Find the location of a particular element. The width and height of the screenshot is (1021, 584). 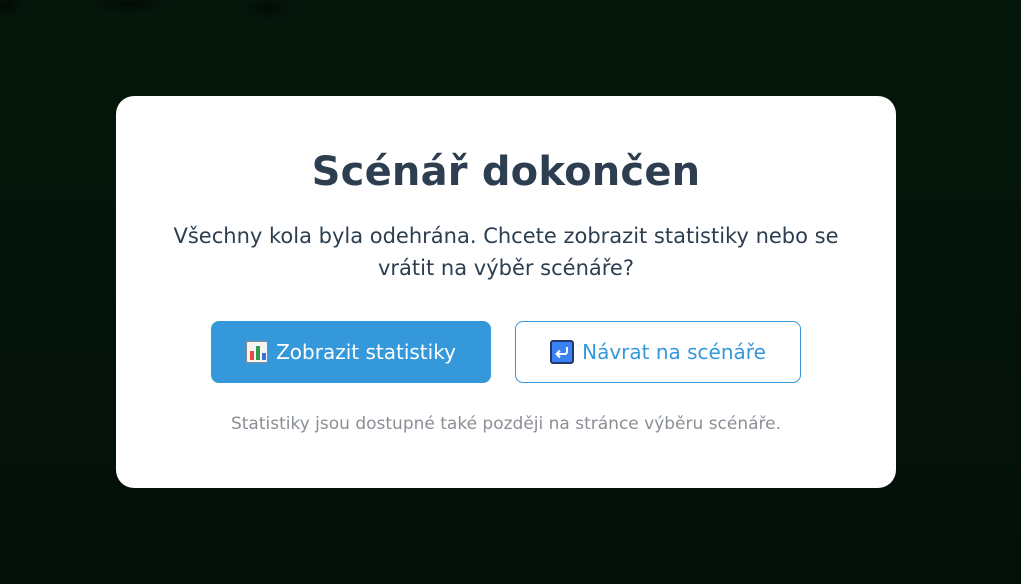

show-statistics-button: Zobrazit statistiky is located at coordinates (351, 352).